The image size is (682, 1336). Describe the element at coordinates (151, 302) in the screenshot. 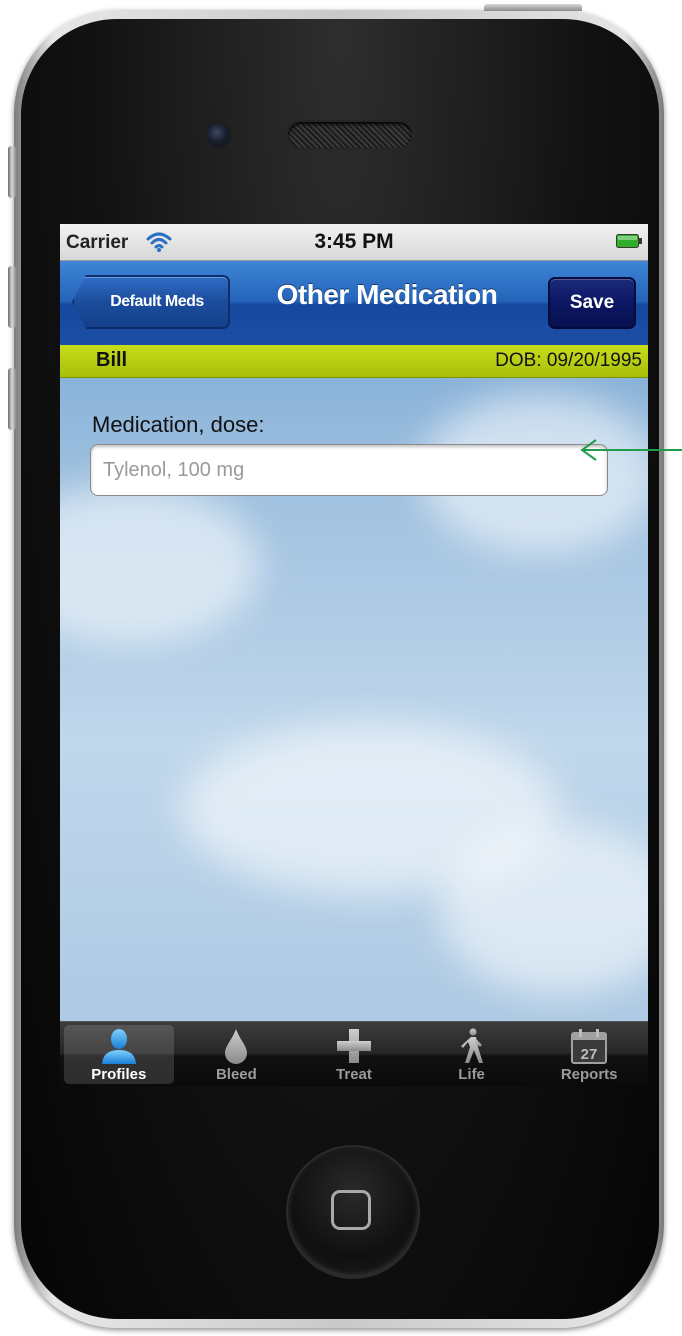

I see `default-meds-back-button: Default Meds` at that location.